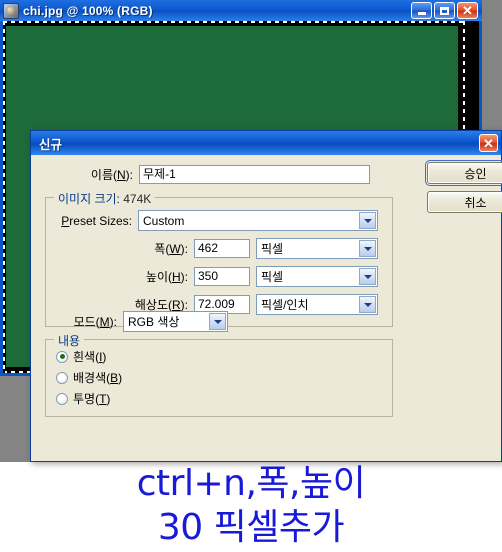  I want to click on height-row: 높이(H): 350 픽셀, so click(220, 276).